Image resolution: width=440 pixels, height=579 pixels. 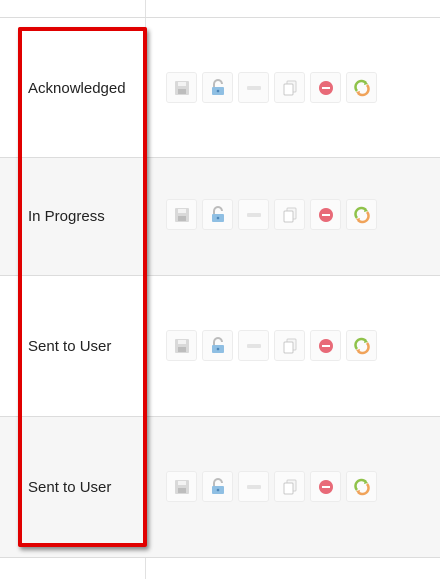 What do you see at coordinates (77, 88) in the screenshot?
I see `status-label: Acknowledged` at bounding box center [77, 88].